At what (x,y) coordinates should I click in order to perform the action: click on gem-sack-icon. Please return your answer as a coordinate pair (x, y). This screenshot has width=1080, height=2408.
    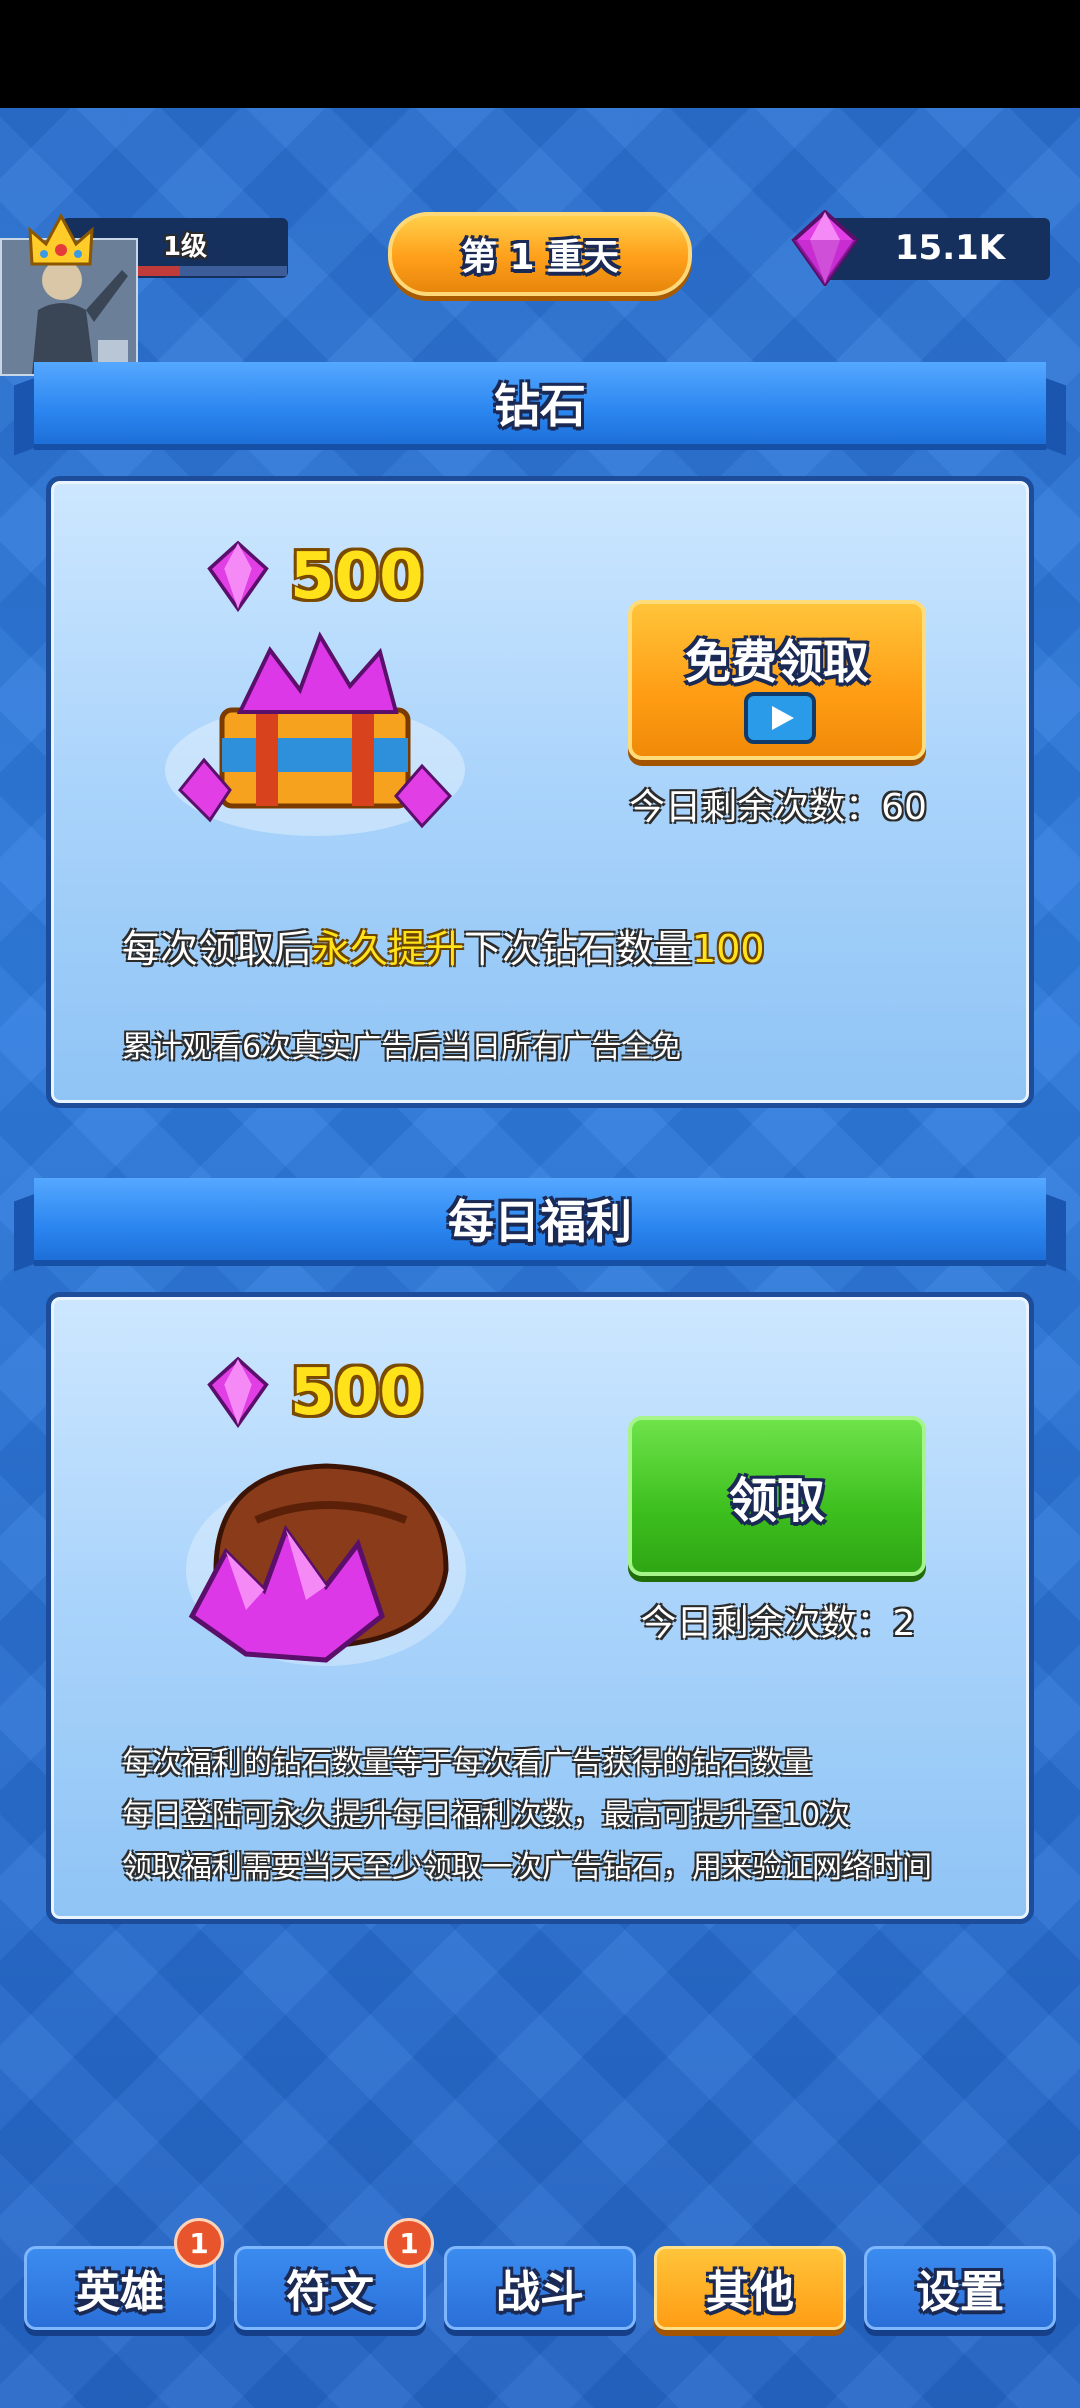
    Looking at the image, I should click on (326, 1564).